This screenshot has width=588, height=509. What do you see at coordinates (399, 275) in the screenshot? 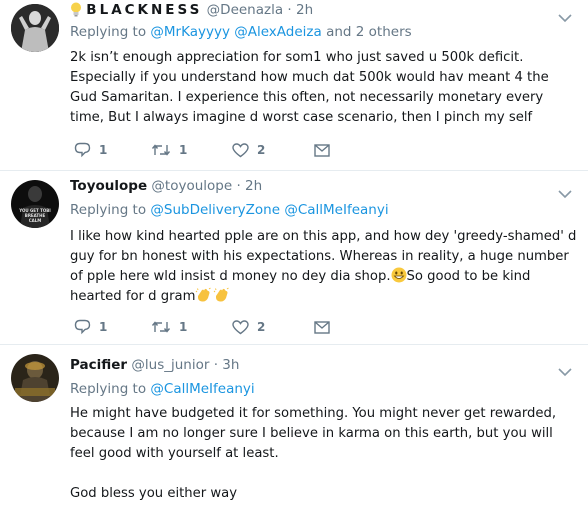
I see `grinning-face-emoji-icon` at bounding box center [399, 275].